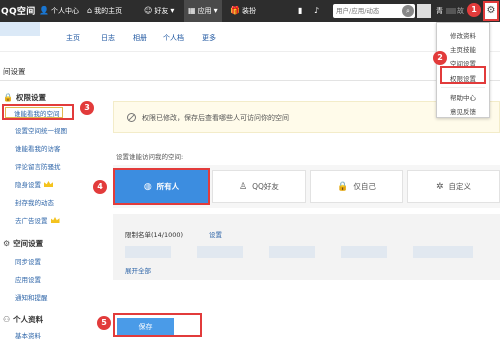 The height and width of the screenshot is (339, 500). Describe the element at coordinates (90, 10) in the screenshot. I see `home-icon: ⌂` at that location.